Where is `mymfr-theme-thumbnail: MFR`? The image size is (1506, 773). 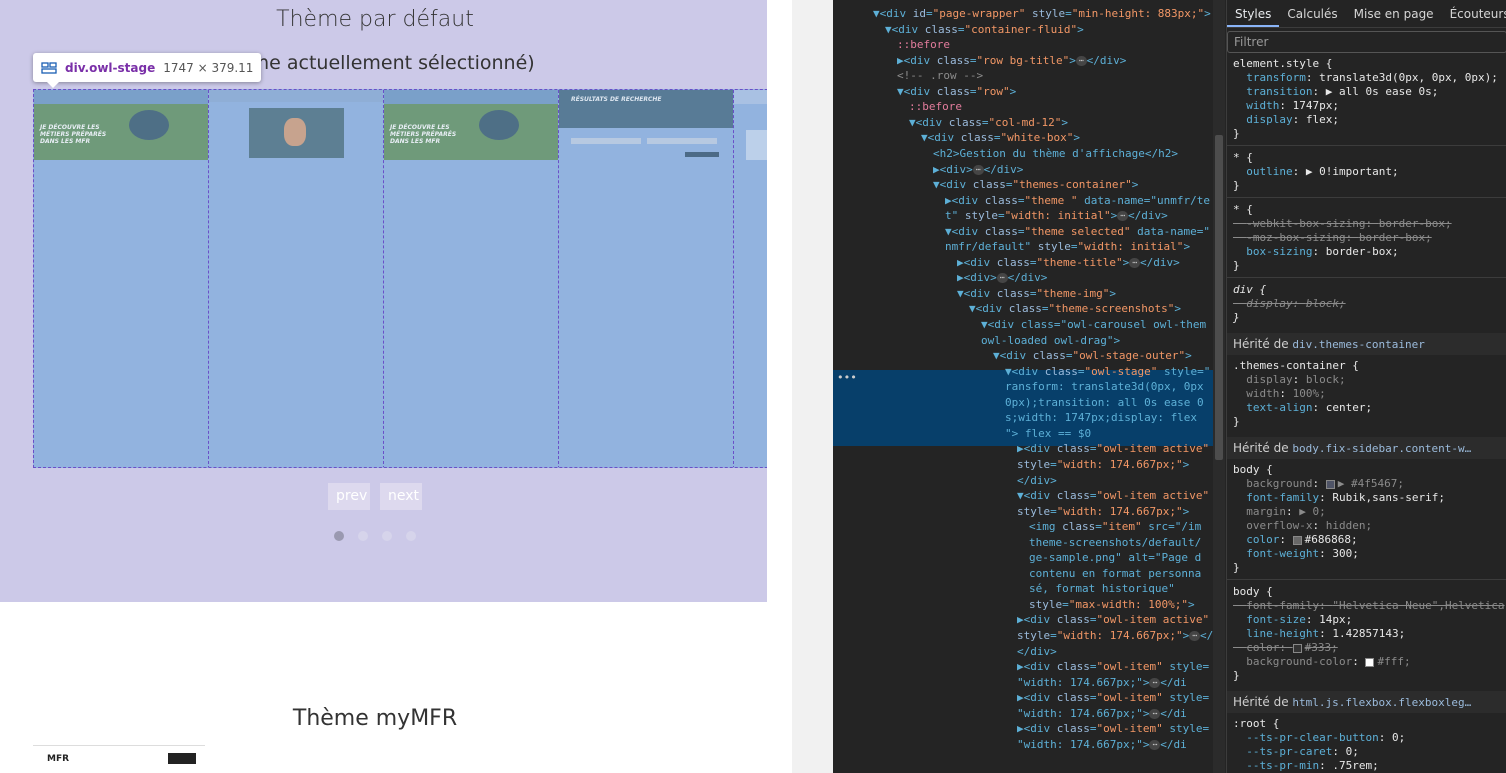 mymfr-theme-thumbnail: MFR is located at coordinates (119, 756).